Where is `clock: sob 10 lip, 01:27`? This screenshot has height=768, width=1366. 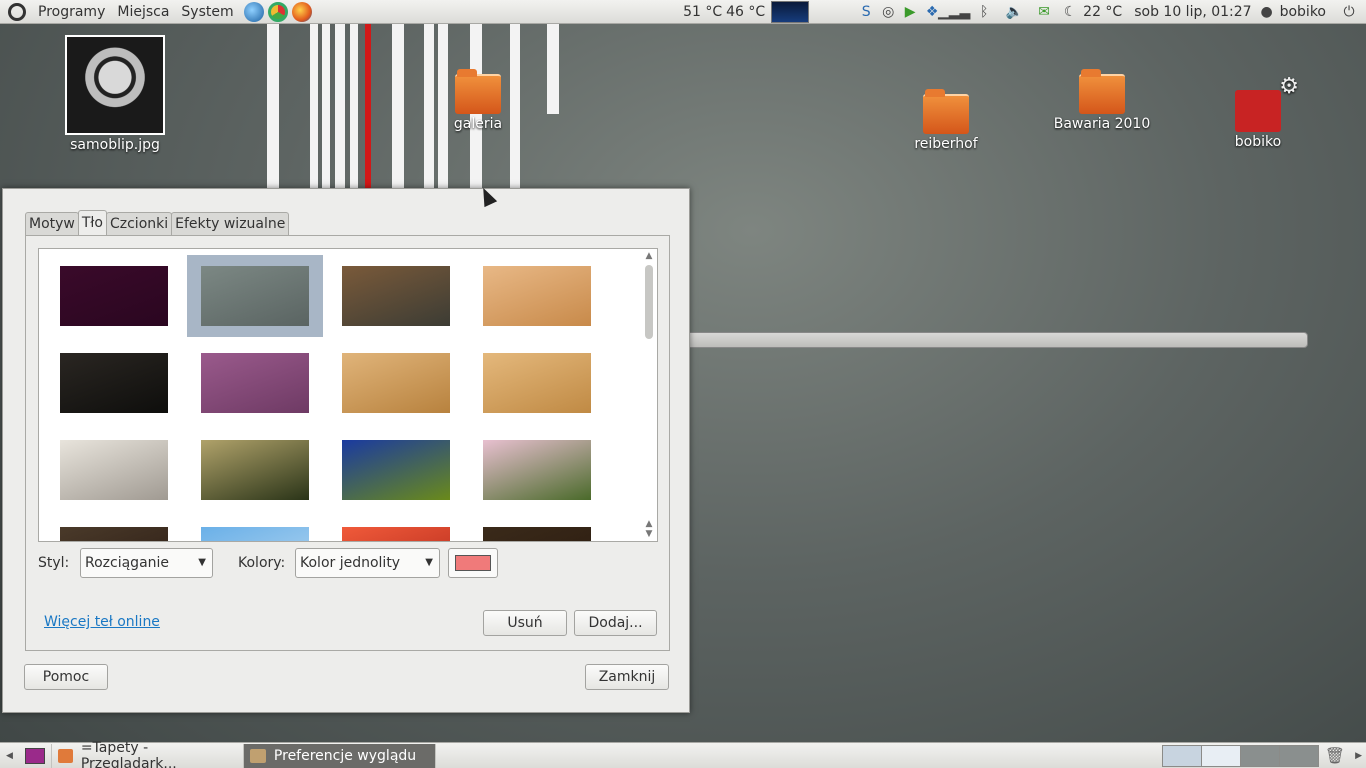 clock: sob 10 lip, 01:27 is located at coordinates (1192, 12).